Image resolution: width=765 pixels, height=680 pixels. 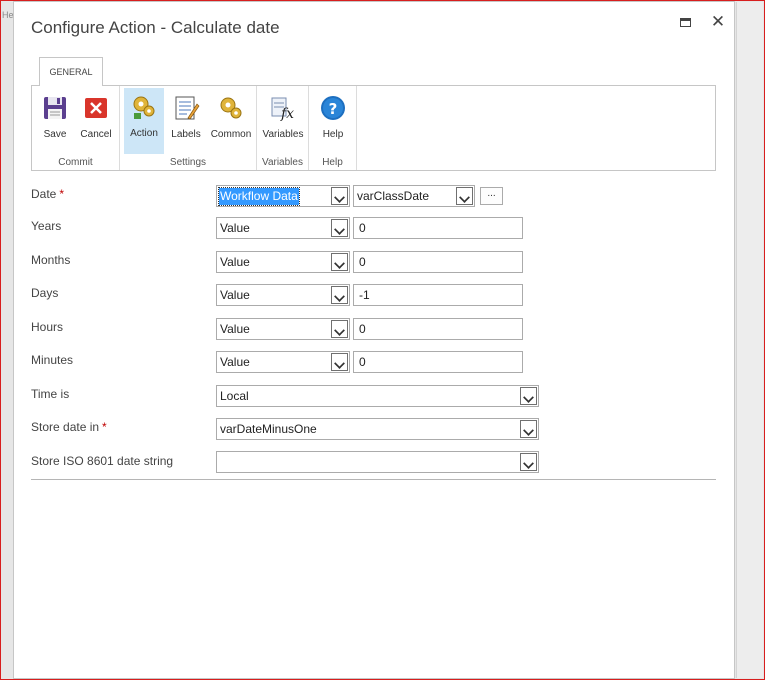 I want to click on group-label-variables: Variables, so click(x=282, y=162).